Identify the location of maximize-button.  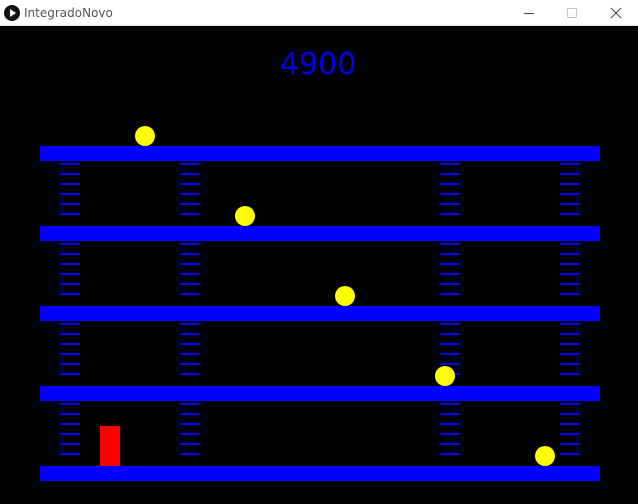
(572, 13).